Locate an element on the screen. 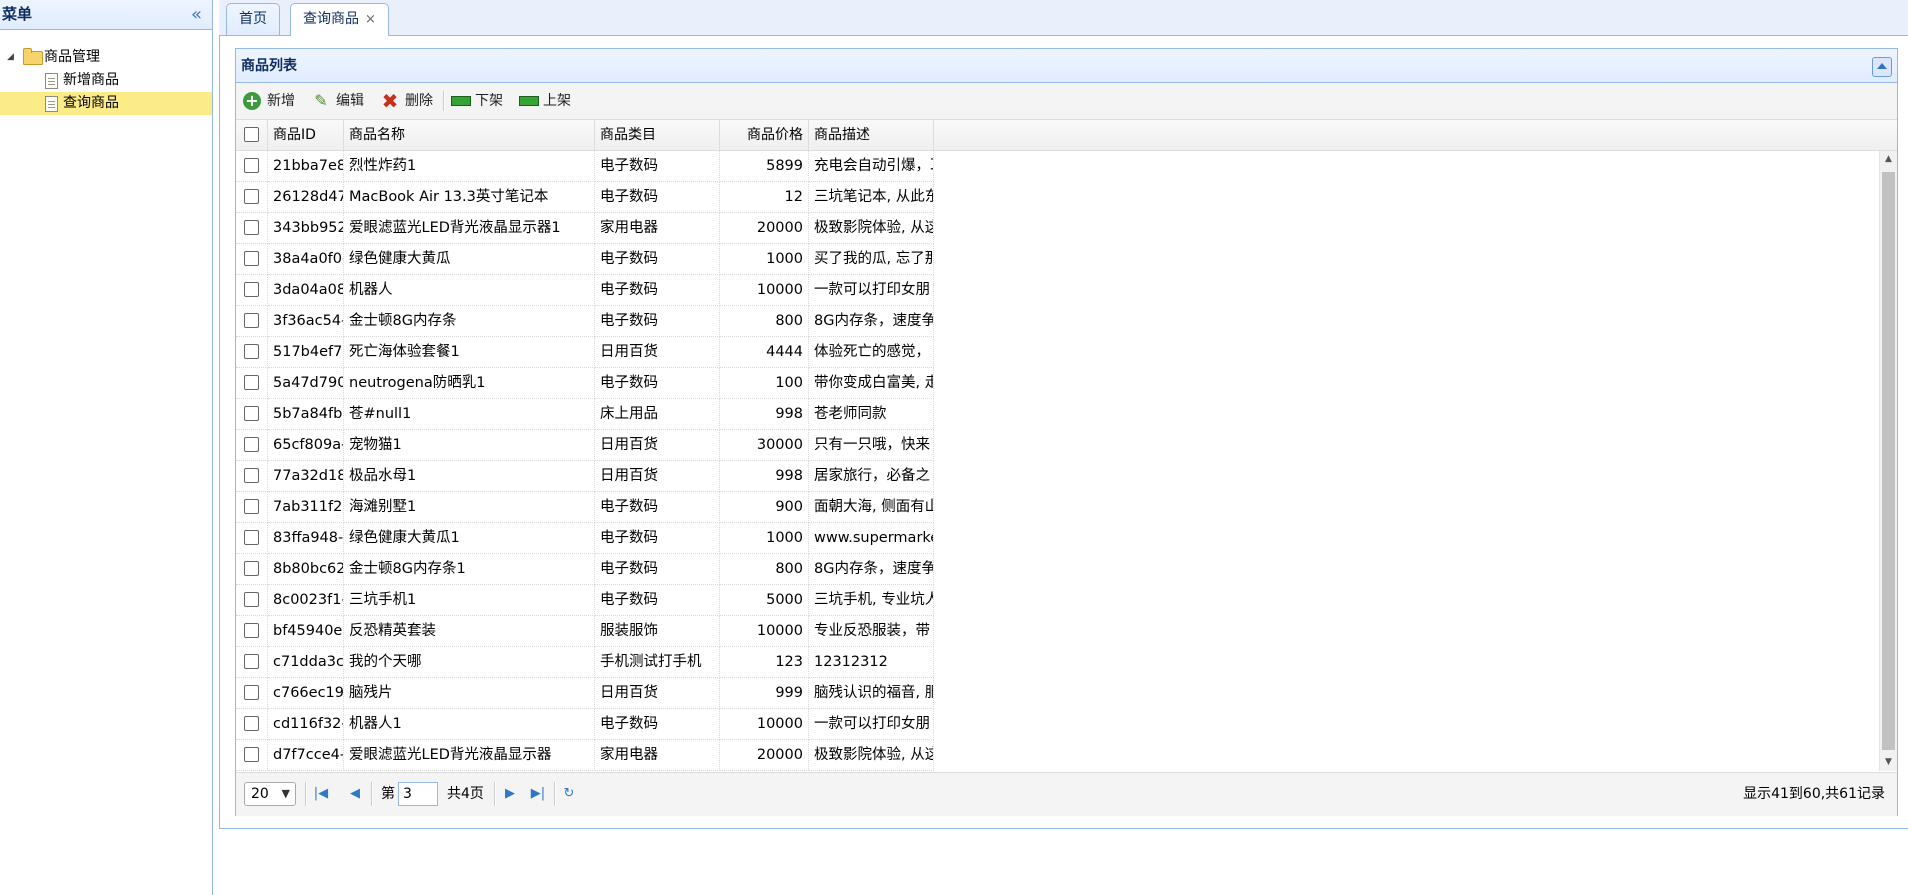 This screenshot has width=1908, height=895. cell-name: 金士顿8G内存条1 is located at coordinates (469, 569).